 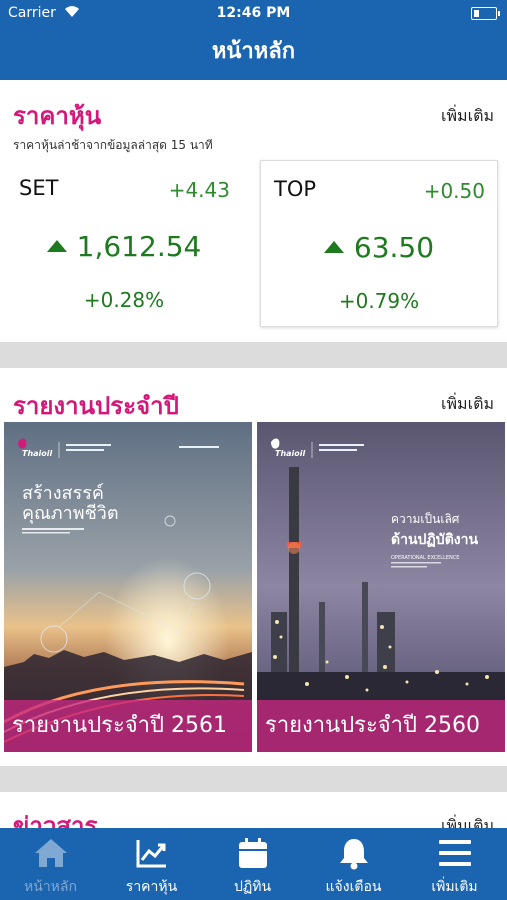 I want to click on stock-price: 1,612.54, so click(x=139, y=246).